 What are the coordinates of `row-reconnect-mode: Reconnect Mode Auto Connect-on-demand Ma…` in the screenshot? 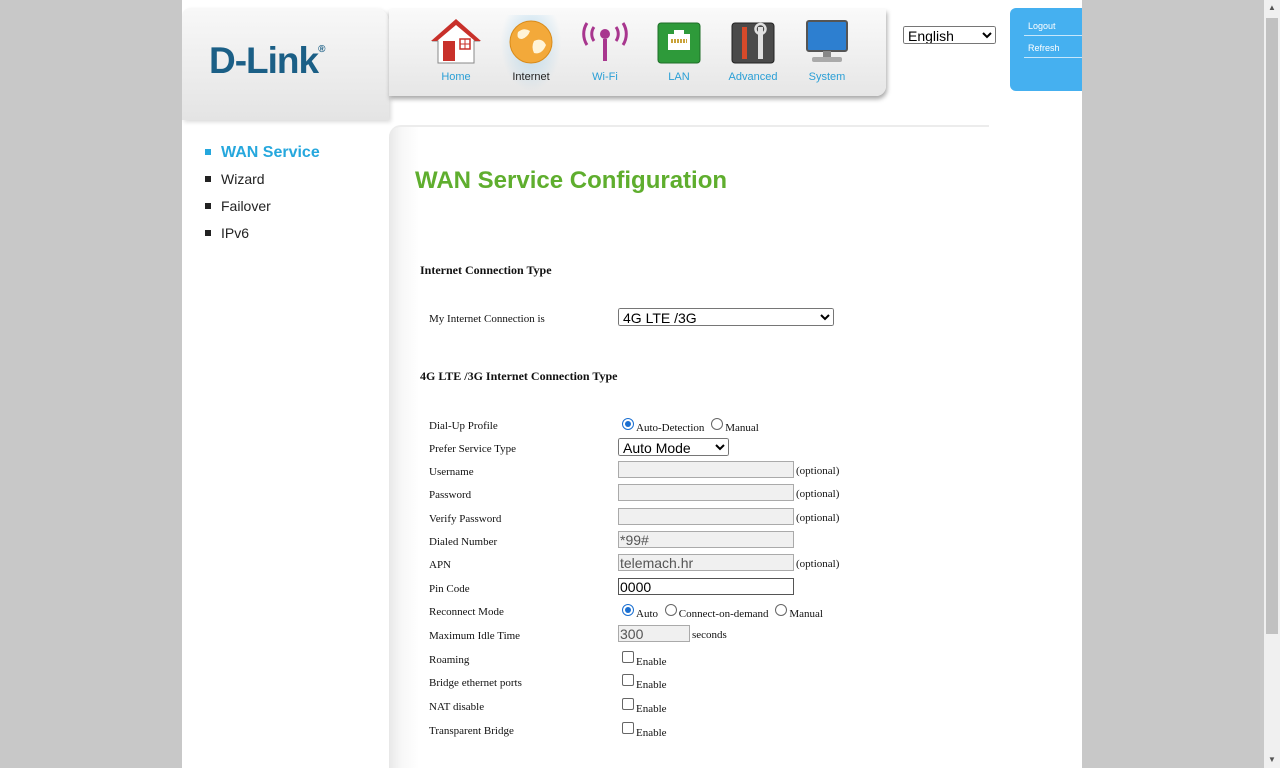 It's located at (709, 612).